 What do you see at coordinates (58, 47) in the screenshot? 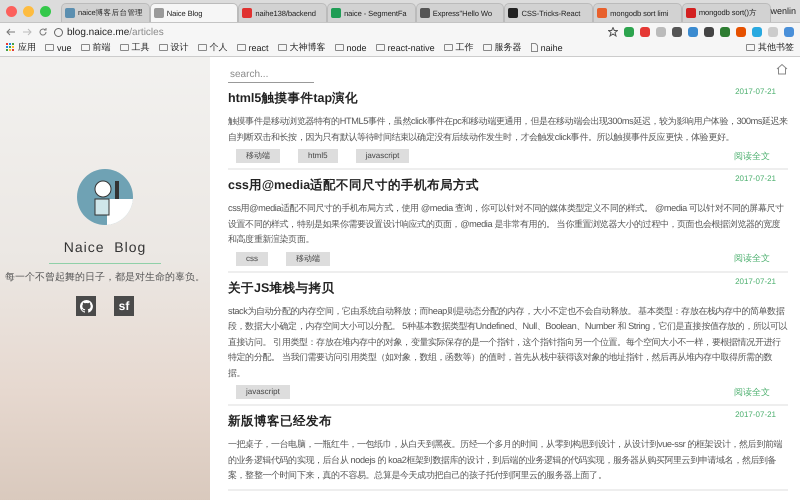
I see `bookmark: vue` at bounding box center [58, 47].